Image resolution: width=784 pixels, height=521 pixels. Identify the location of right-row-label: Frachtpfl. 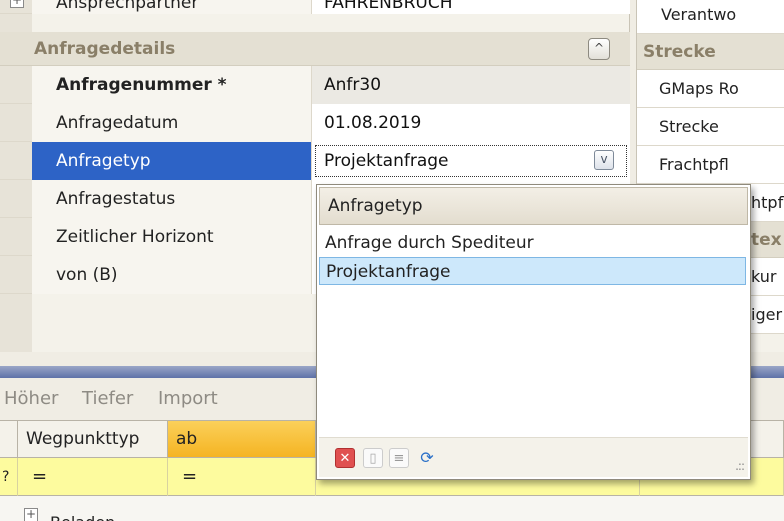
(694, 164).